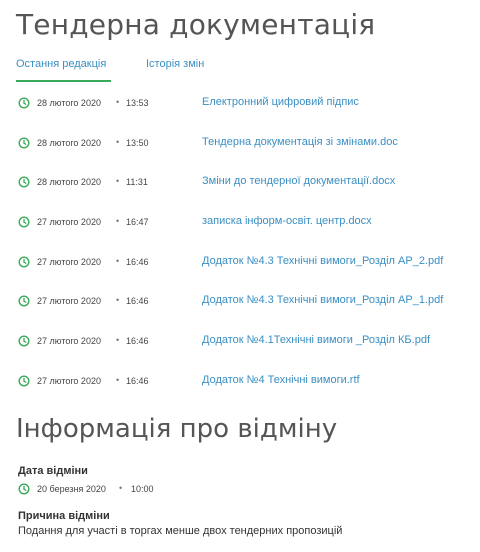 The height and width of the screenshot is (552, 480). Describe the element at coordinates (280, 102) in the screenshot. I see `document-link: Електронний цифровий підпис` at that location.